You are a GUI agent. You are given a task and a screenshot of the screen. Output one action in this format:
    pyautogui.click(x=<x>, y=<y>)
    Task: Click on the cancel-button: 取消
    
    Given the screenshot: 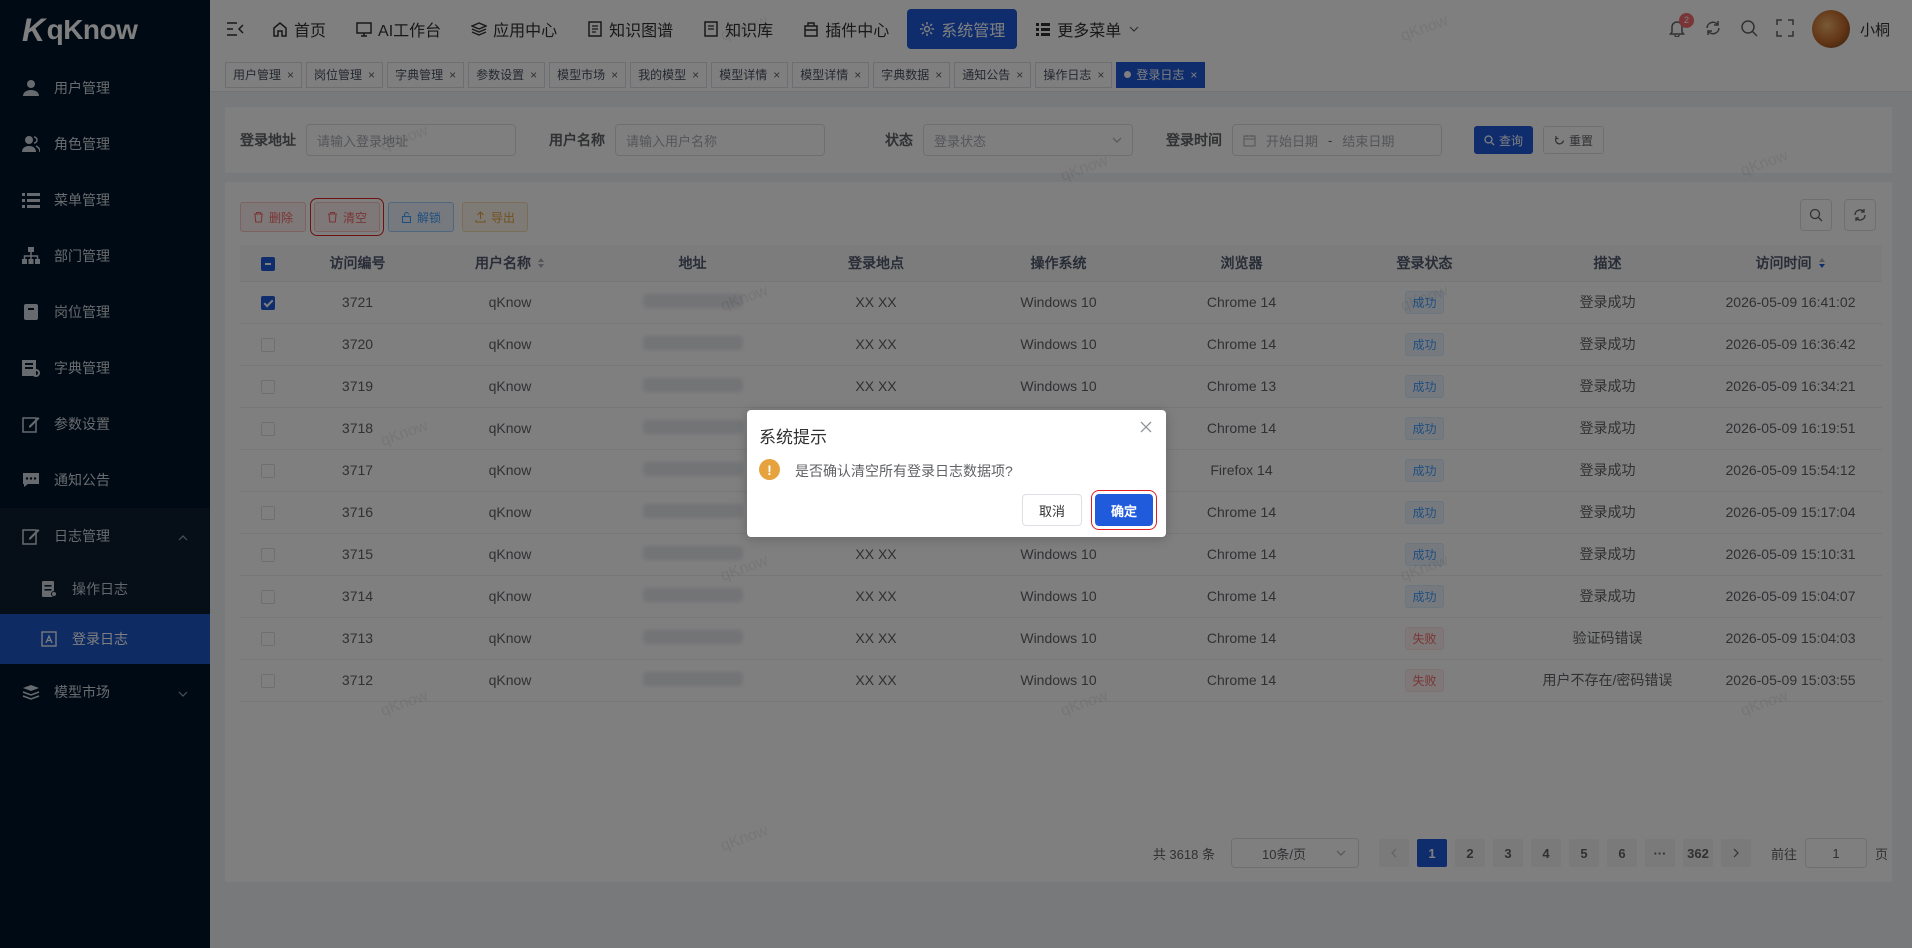 What is the action you would take?
    pyautogui.click(x=1052, y=510)
    